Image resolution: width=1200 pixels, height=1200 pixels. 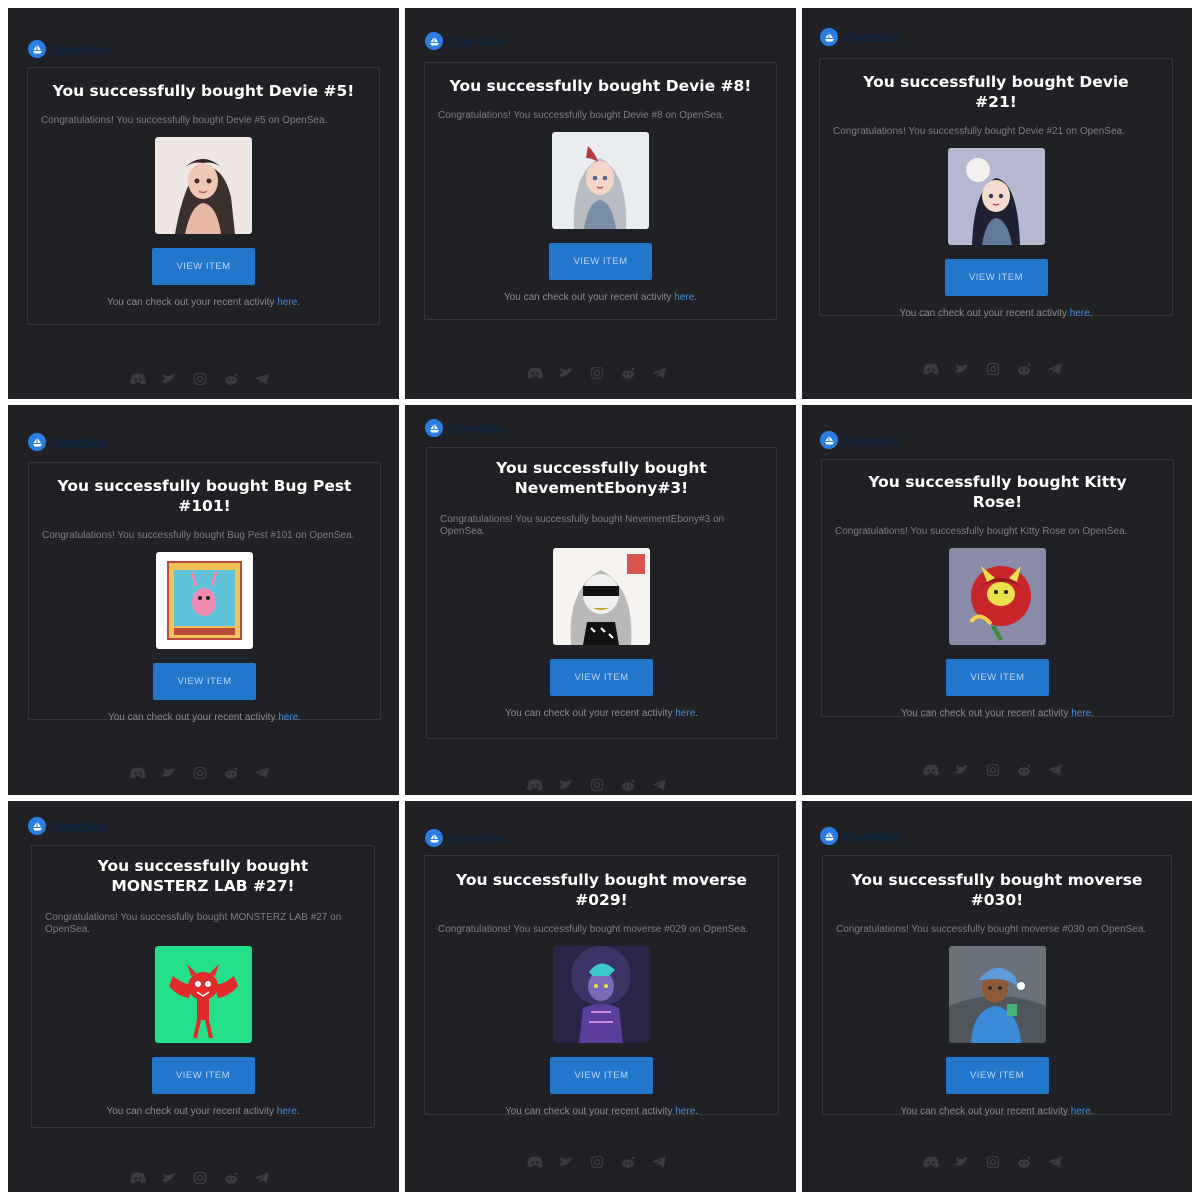 I want to click on social-links, so click(x=993, y=1162).